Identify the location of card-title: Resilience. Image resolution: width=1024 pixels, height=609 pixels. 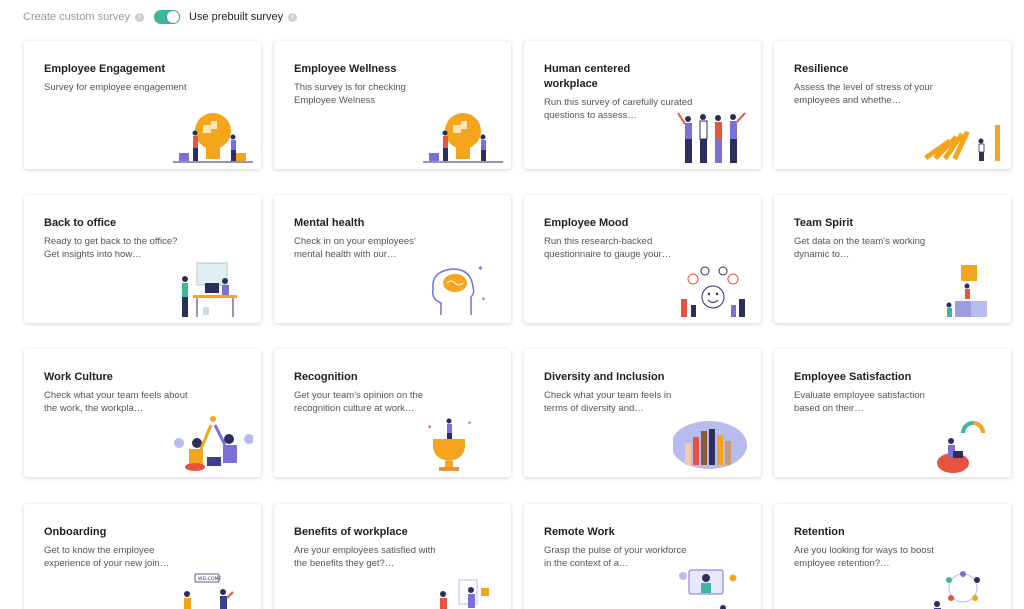
(821, 69).